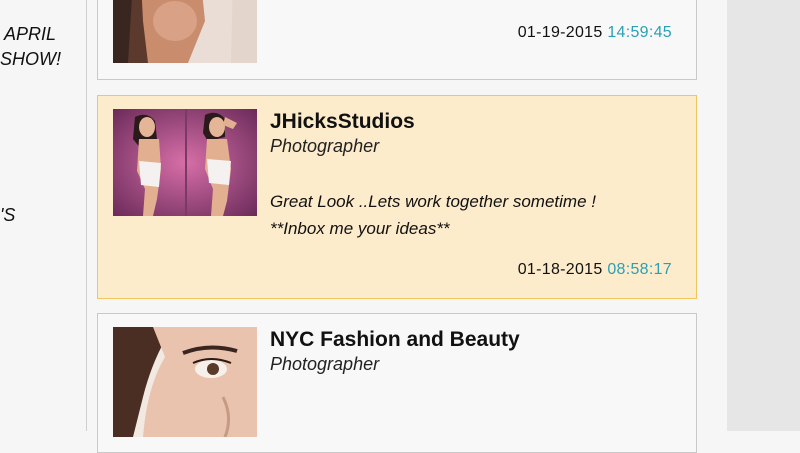 Image resolution: width=800 pixels, height=453 pixels. Describe the element at coordinates (30, 34) in the screenshot. I see `left-snippet-april: APRIL` at that location.